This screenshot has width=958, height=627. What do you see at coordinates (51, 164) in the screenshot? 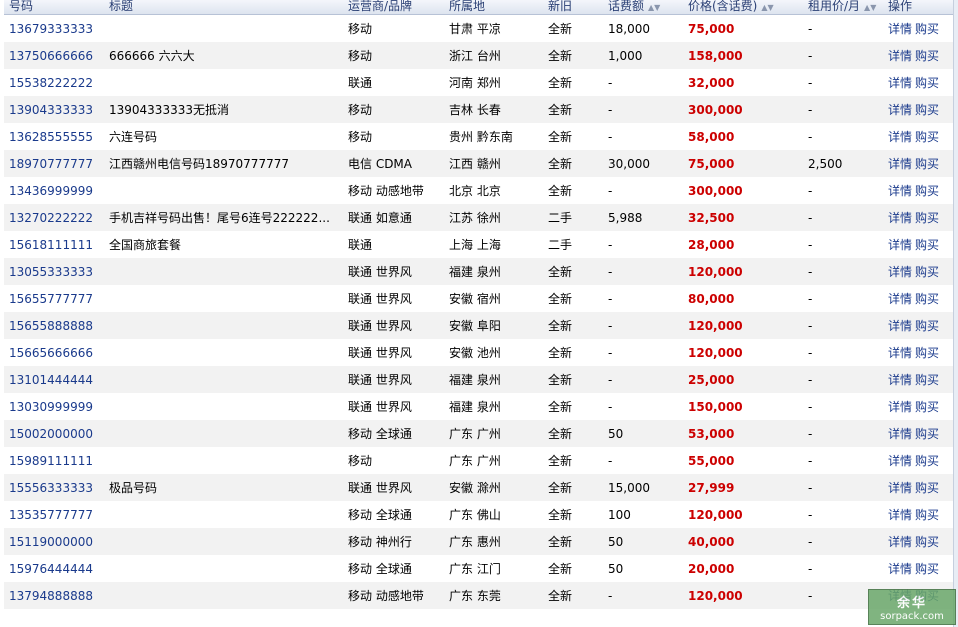
I see `phone-number-link: 18970777777` at bounding box center [51, 164].